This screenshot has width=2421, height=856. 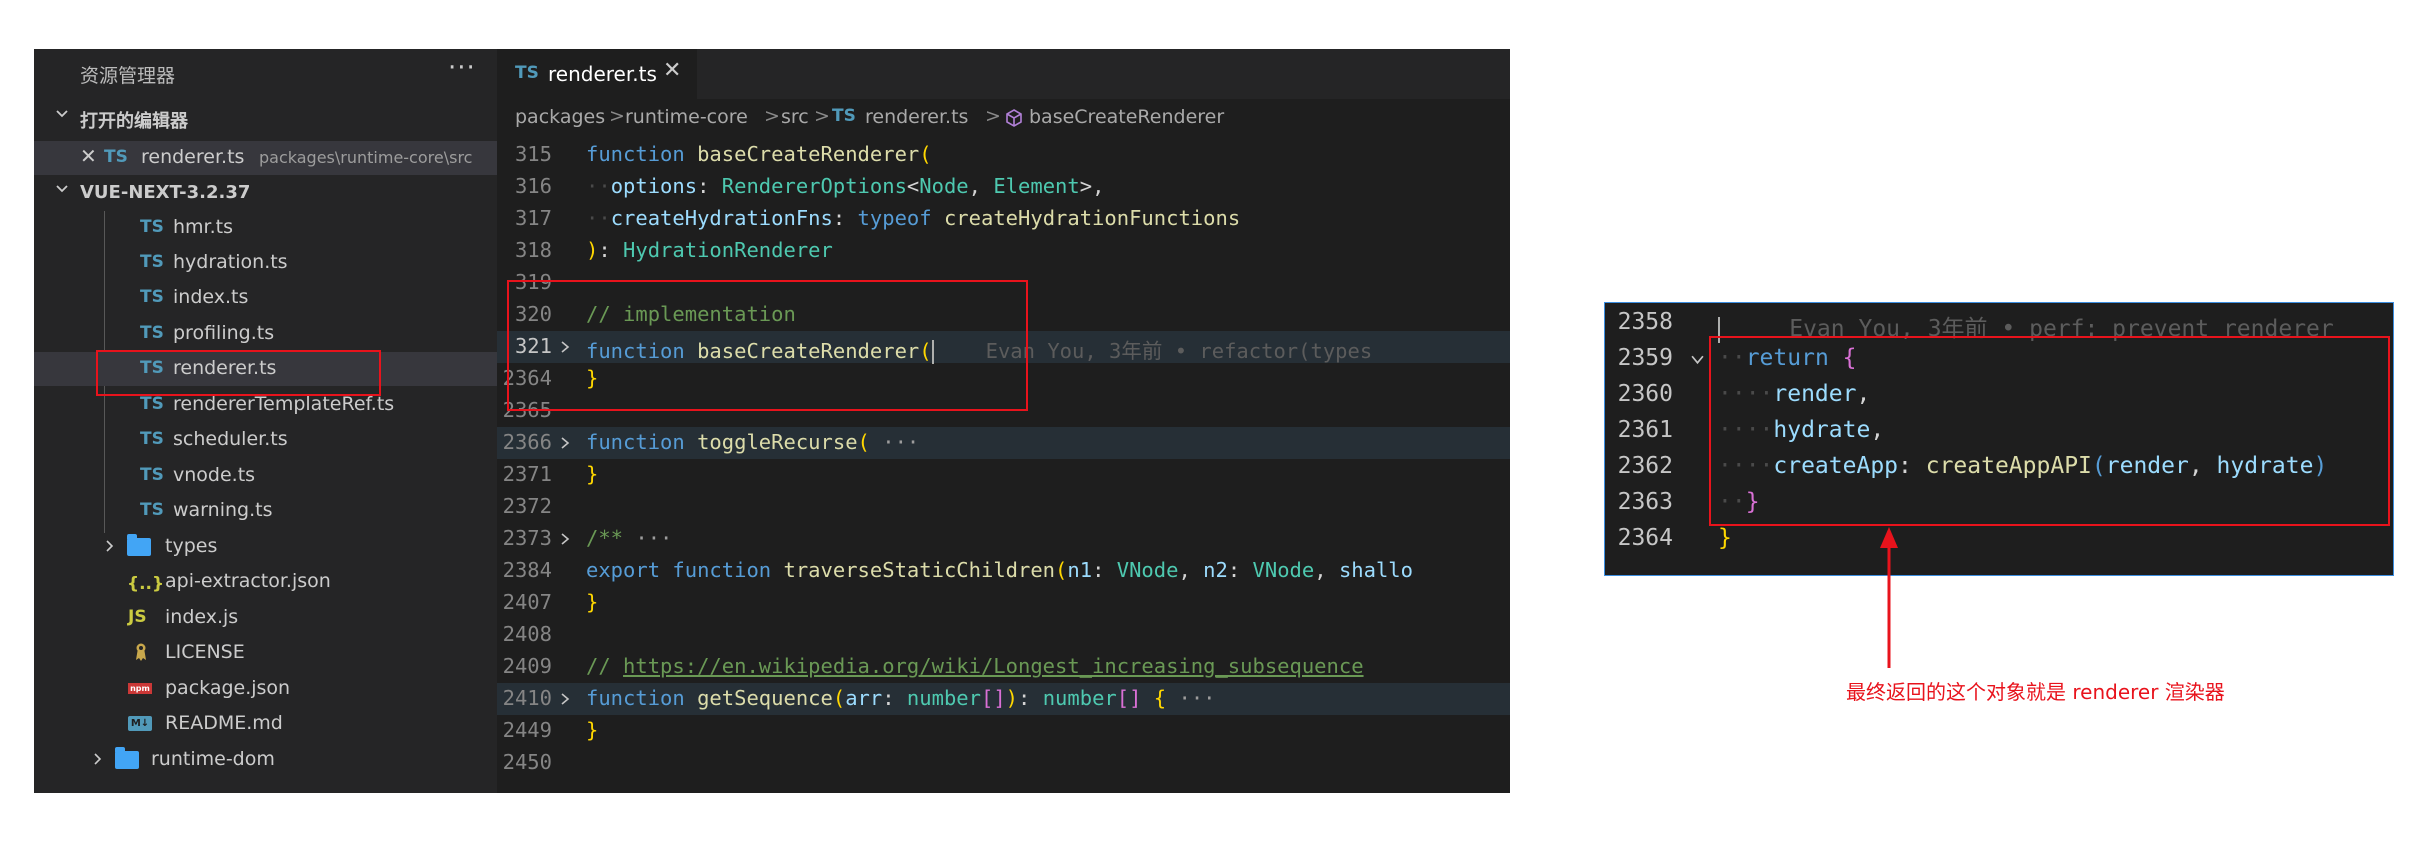 I want to click on tree-item-scheduler: TS scheduler.ts, so click(x=265, y=440).